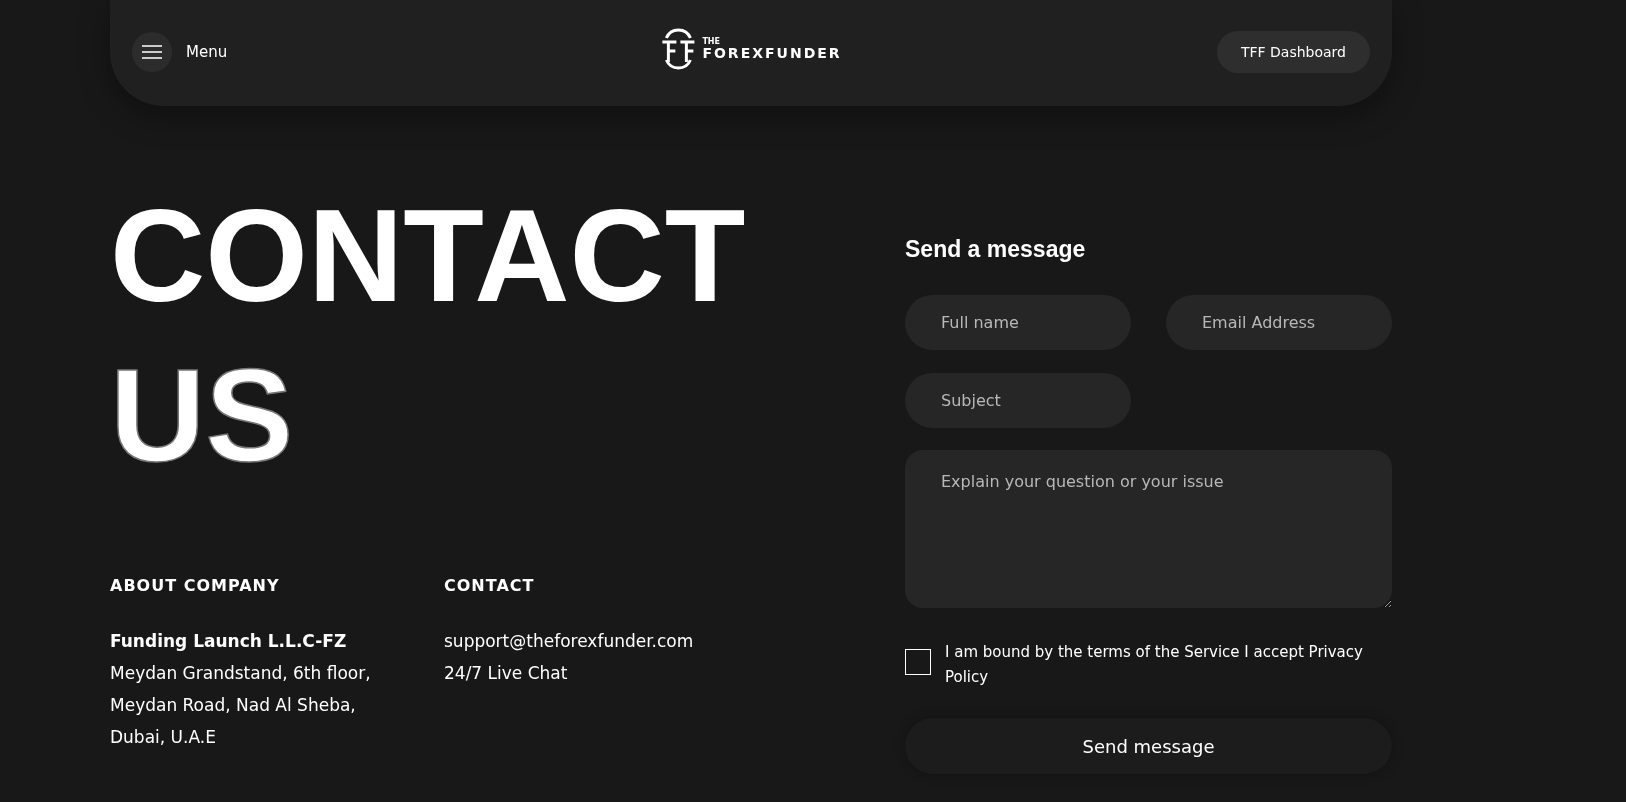 This screenshot has height=802, width=1626. I want to click on address-line: Meydan Road, Nad Al Sheba,, so click(233, 705).